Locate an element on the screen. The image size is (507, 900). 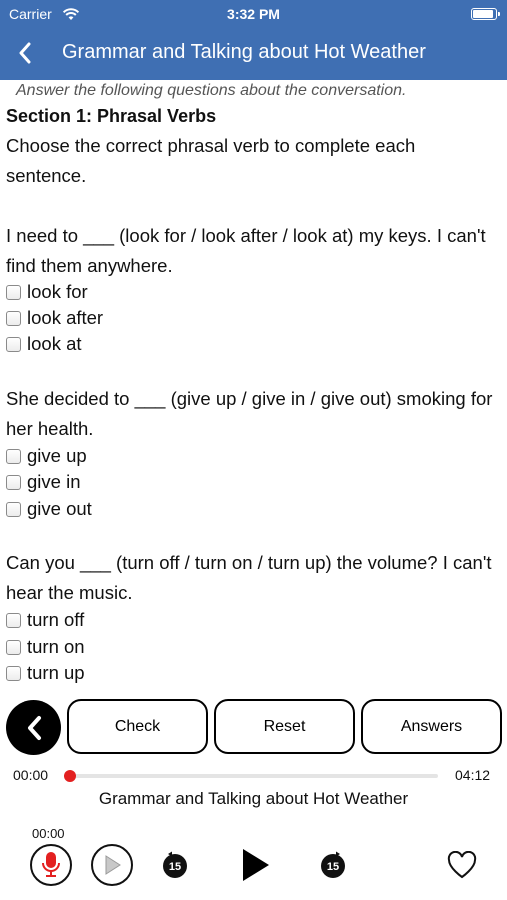
option-label: give in is located at coordinates (54, 481).